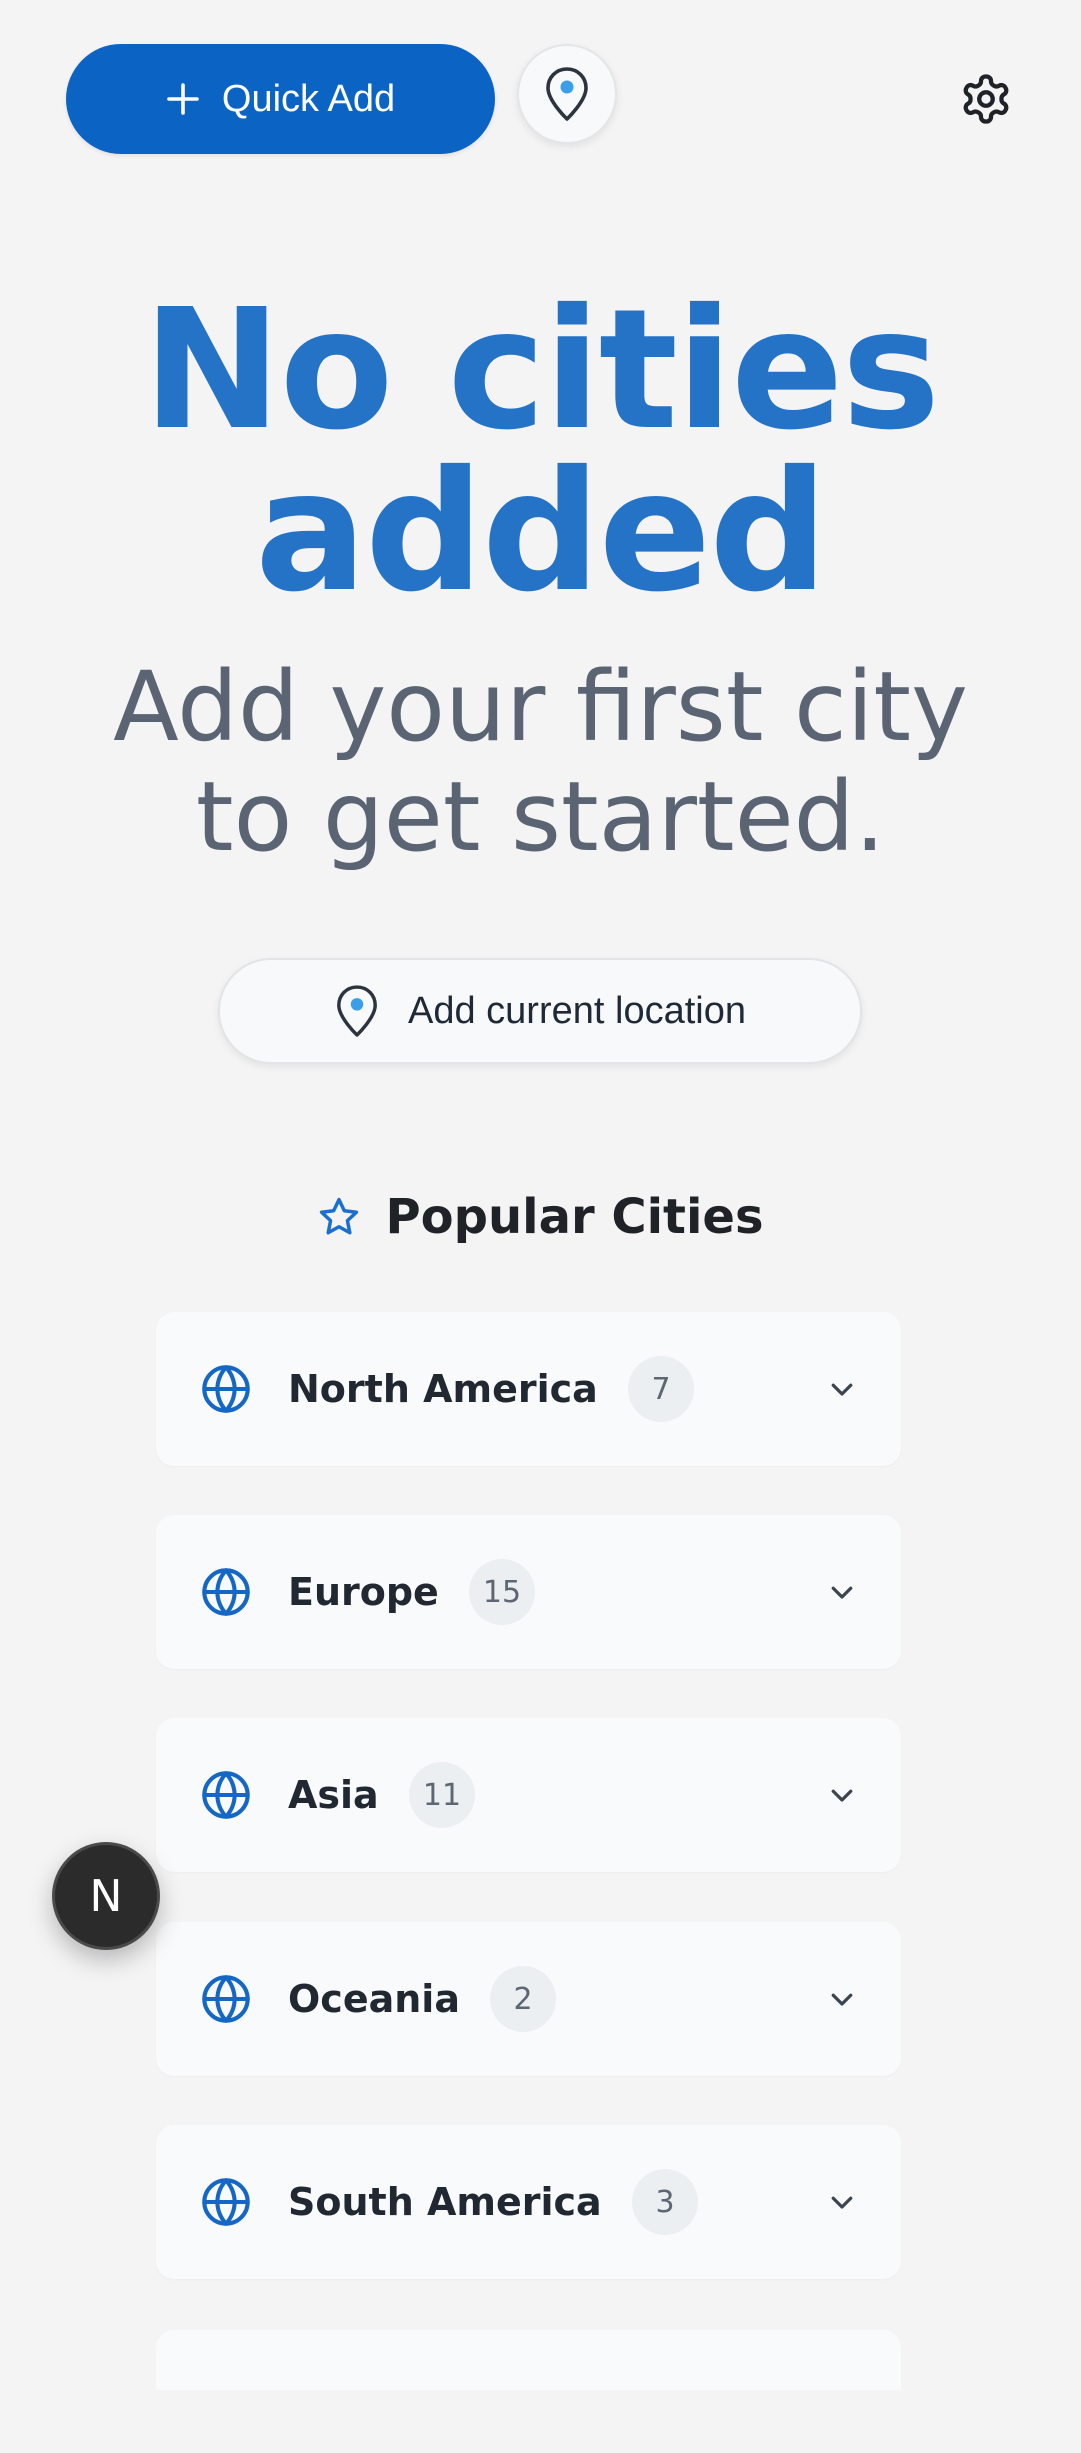 This screenshot has width=1081, height=2453. I want to click on region-item-north-america: North America 7, so click(528, 1389).